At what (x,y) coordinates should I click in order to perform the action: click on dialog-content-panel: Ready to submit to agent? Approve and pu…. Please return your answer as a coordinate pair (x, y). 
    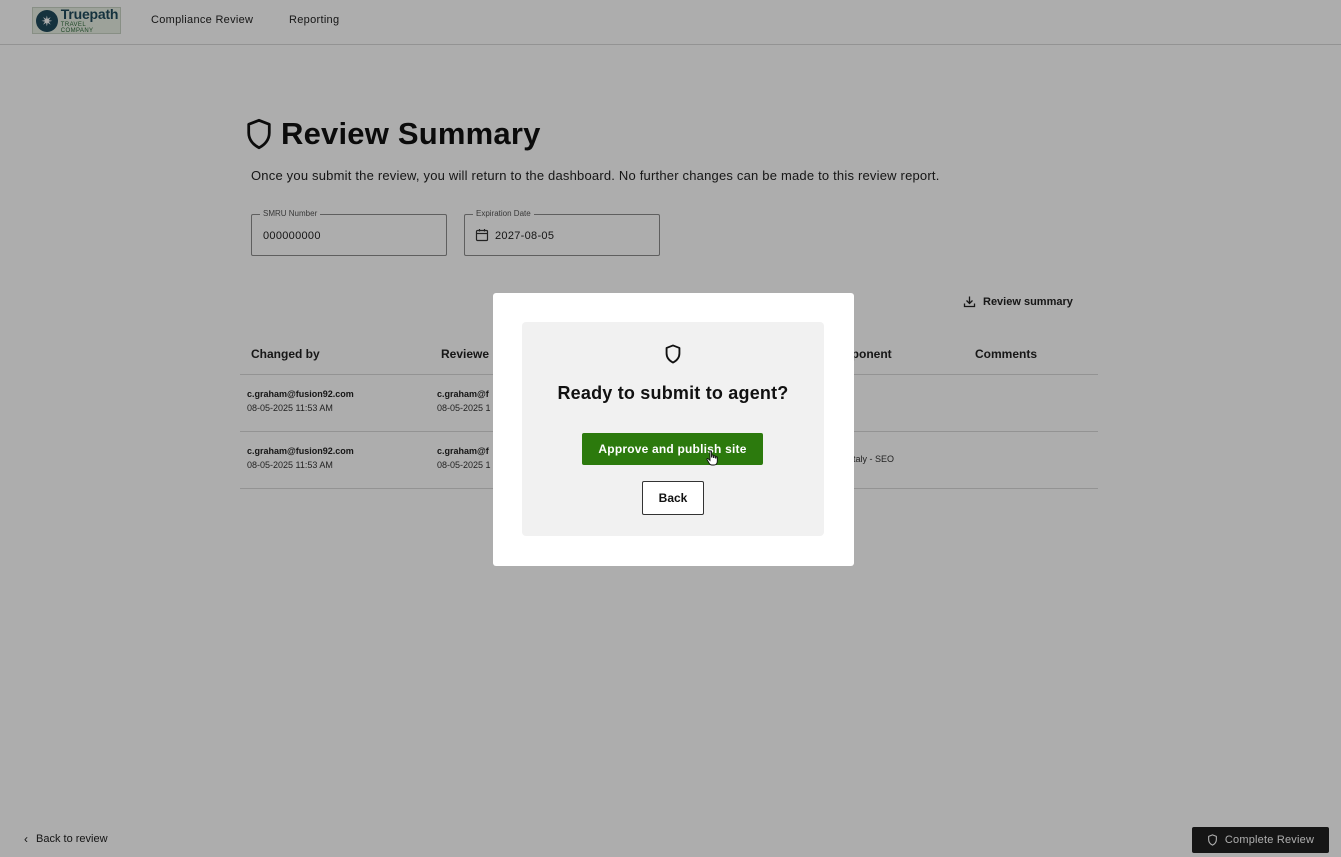
    Looking at the image, I should click on (673, 429).